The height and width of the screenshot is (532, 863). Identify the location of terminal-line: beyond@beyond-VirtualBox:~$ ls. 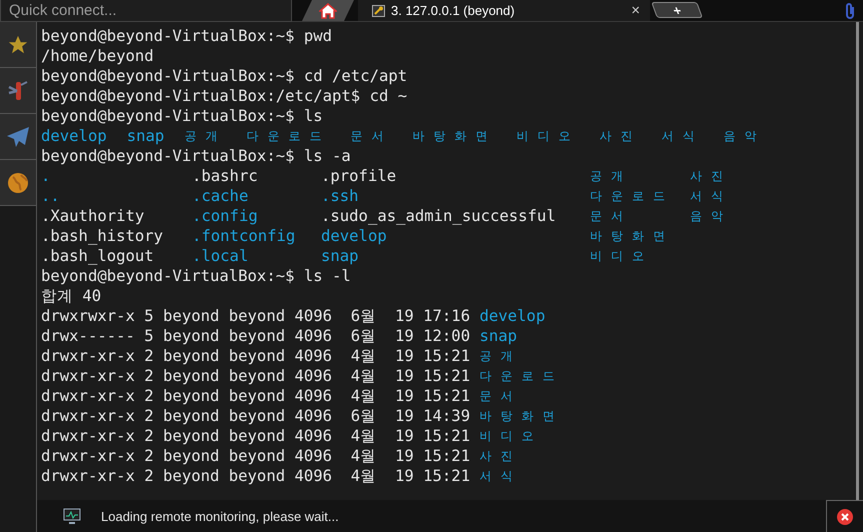
(182, 116).